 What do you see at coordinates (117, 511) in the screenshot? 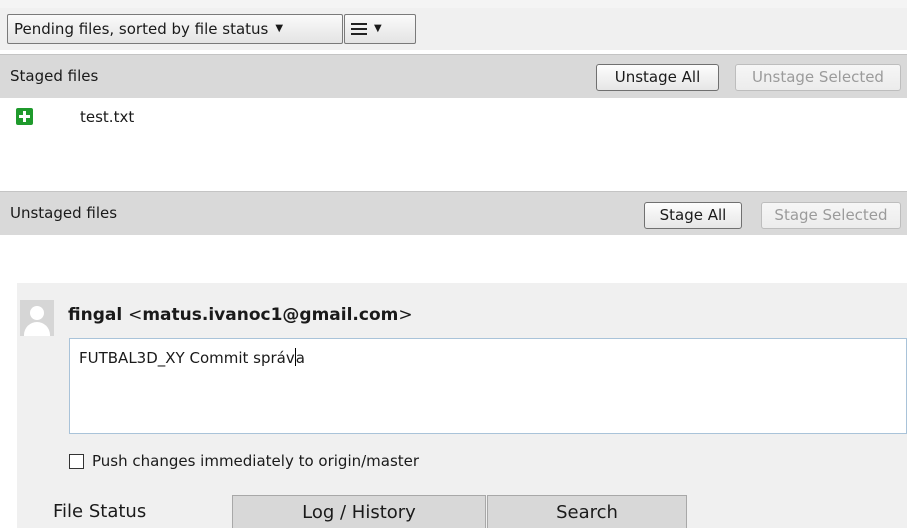
I see `tab-file-status: File Status` at bounding box center [117, 511].